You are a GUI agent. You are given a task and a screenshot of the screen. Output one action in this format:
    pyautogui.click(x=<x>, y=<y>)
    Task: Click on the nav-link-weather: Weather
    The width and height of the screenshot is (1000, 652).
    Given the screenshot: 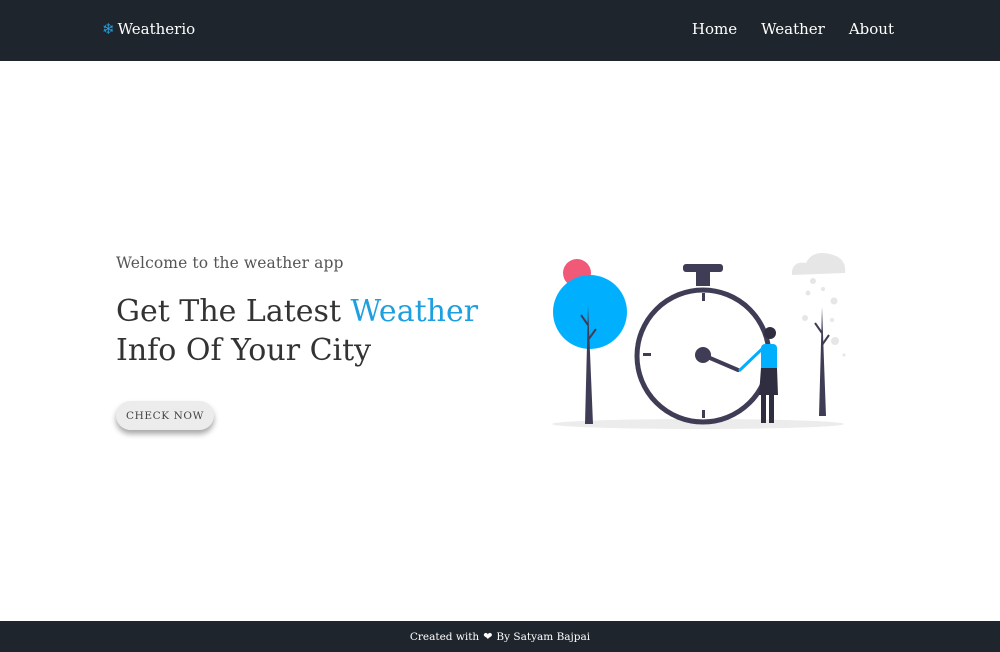 What is the action you would take?
    pyautogui.click(x=793, y=29)
    